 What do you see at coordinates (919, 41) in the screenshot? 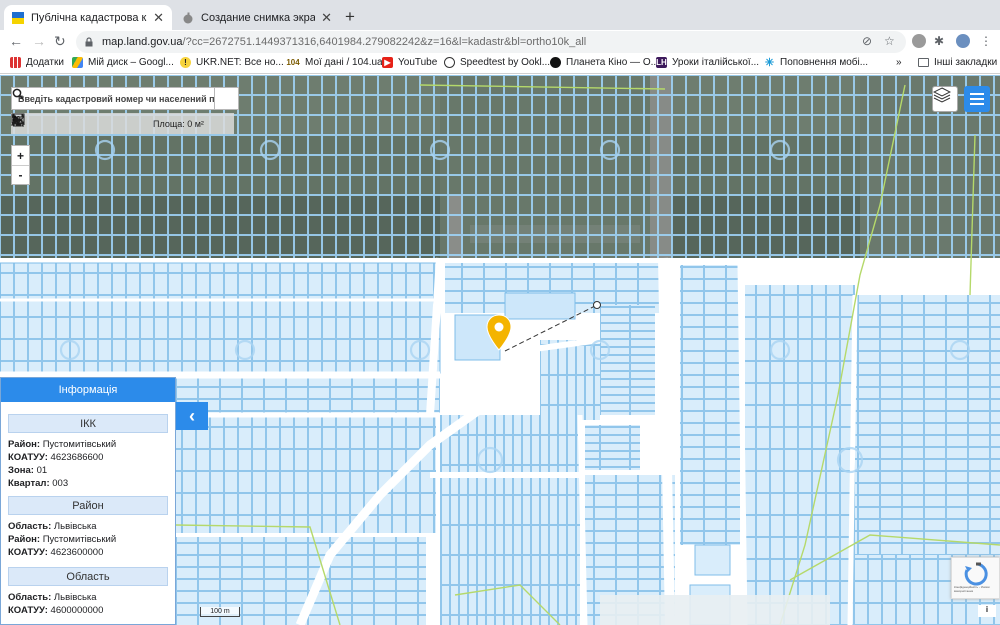
I see `extension-icon` at bounding box center [919, 41].